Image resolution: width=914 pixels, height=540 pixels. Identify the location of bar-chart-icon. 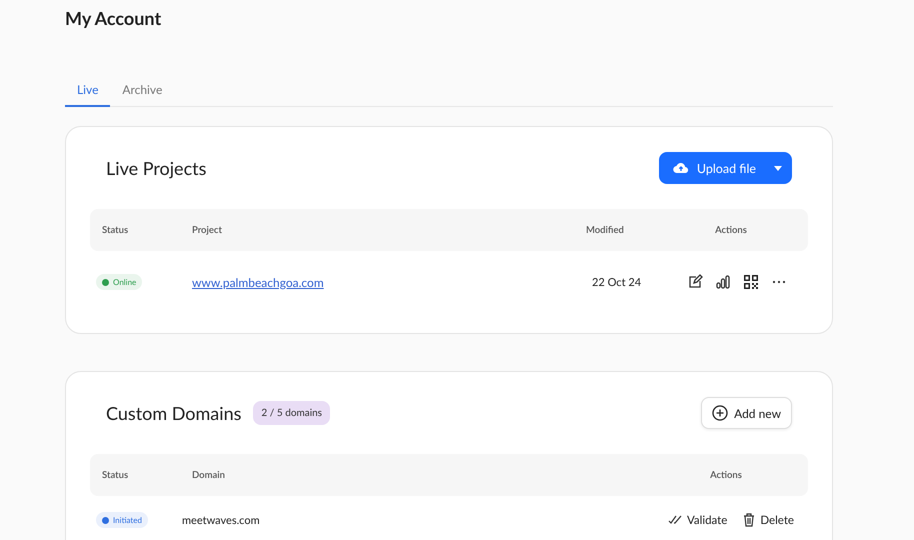
(723, 282).